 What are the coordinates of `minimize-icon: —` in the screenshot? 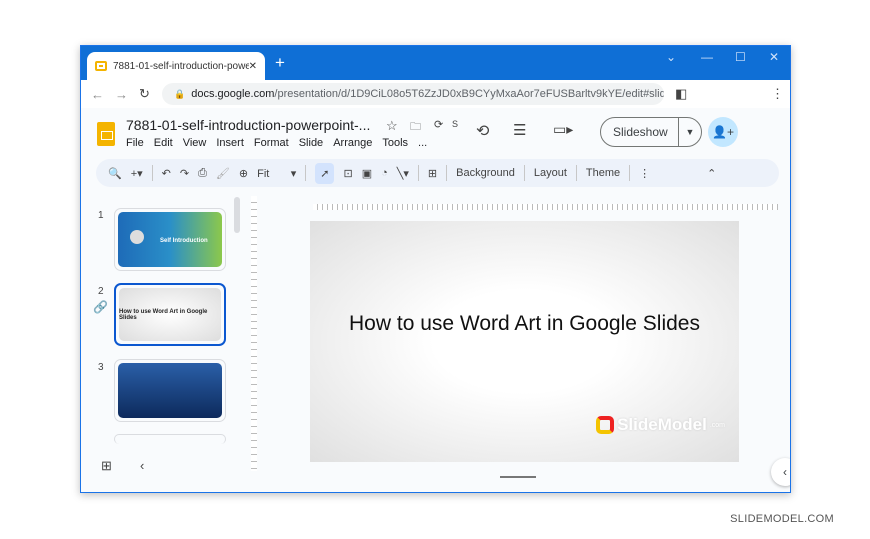 It's located at (707, 57).